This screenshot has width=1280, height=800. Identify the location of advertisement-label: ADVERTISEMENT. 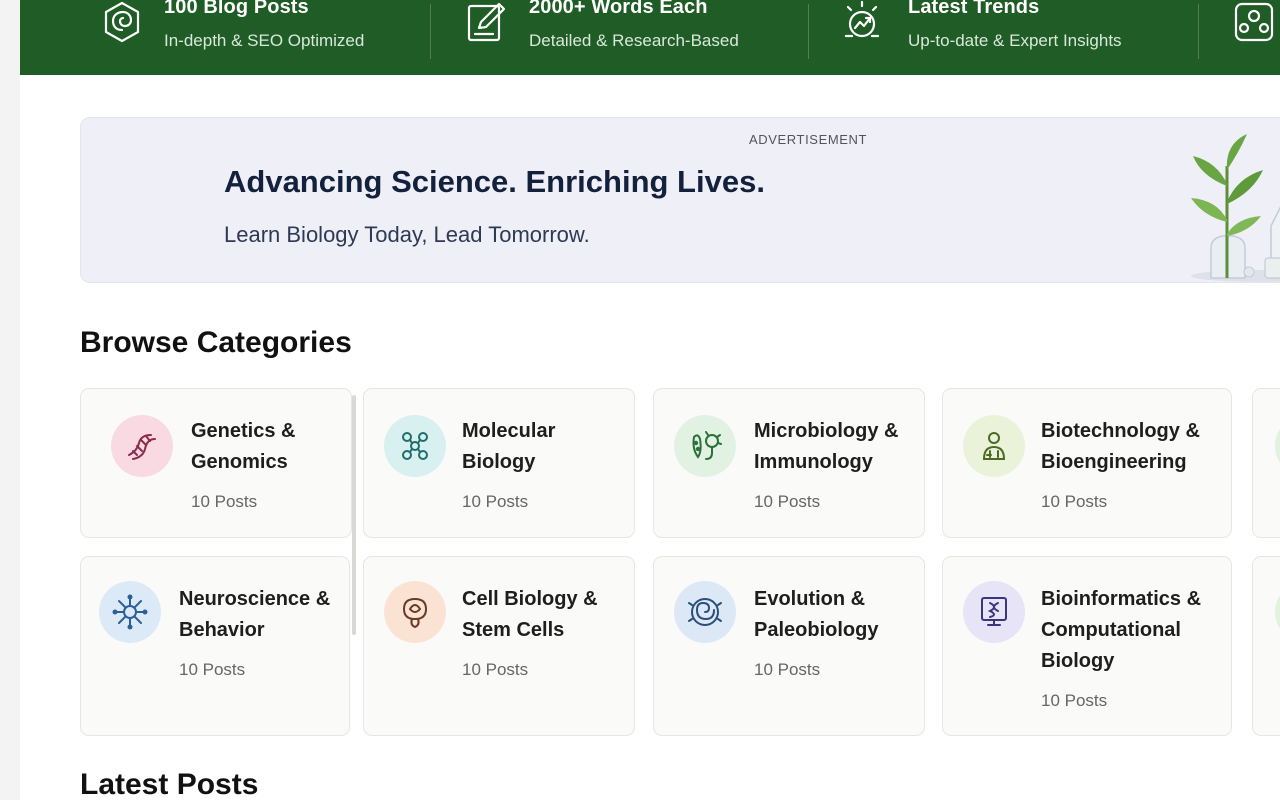
(808, 139).